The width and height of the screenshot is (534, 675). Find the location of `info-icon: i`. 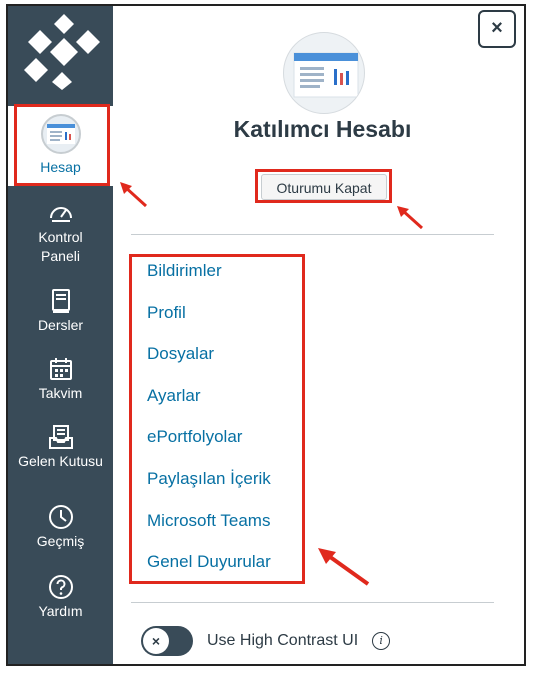

info-icon: i is located at coordinates (381, 641).